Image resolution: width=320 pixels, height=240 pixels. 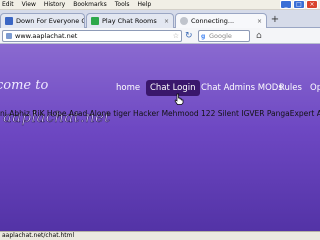 I want to click on tab-down-for-everyone: Down For Everyone Or Just ... ×, so click(x=42, y=20).